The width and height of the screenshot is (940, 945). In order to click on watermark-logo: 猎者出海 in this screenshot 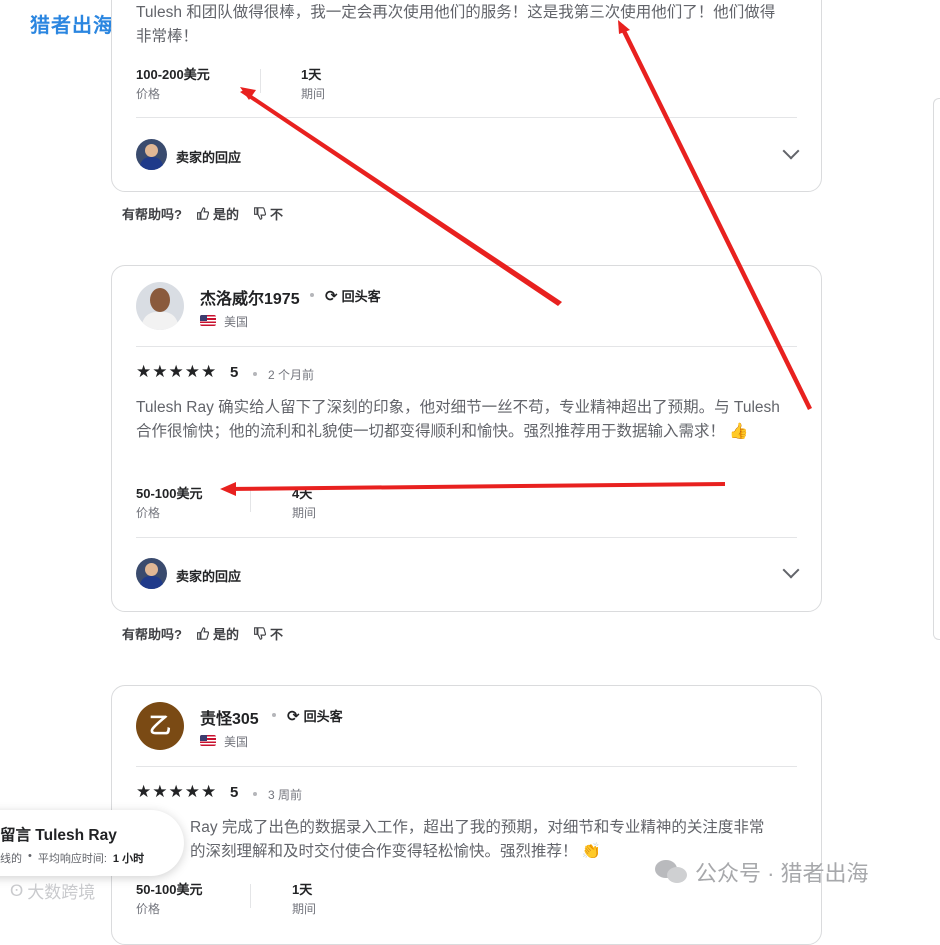, I will do `click(72, 26)`.